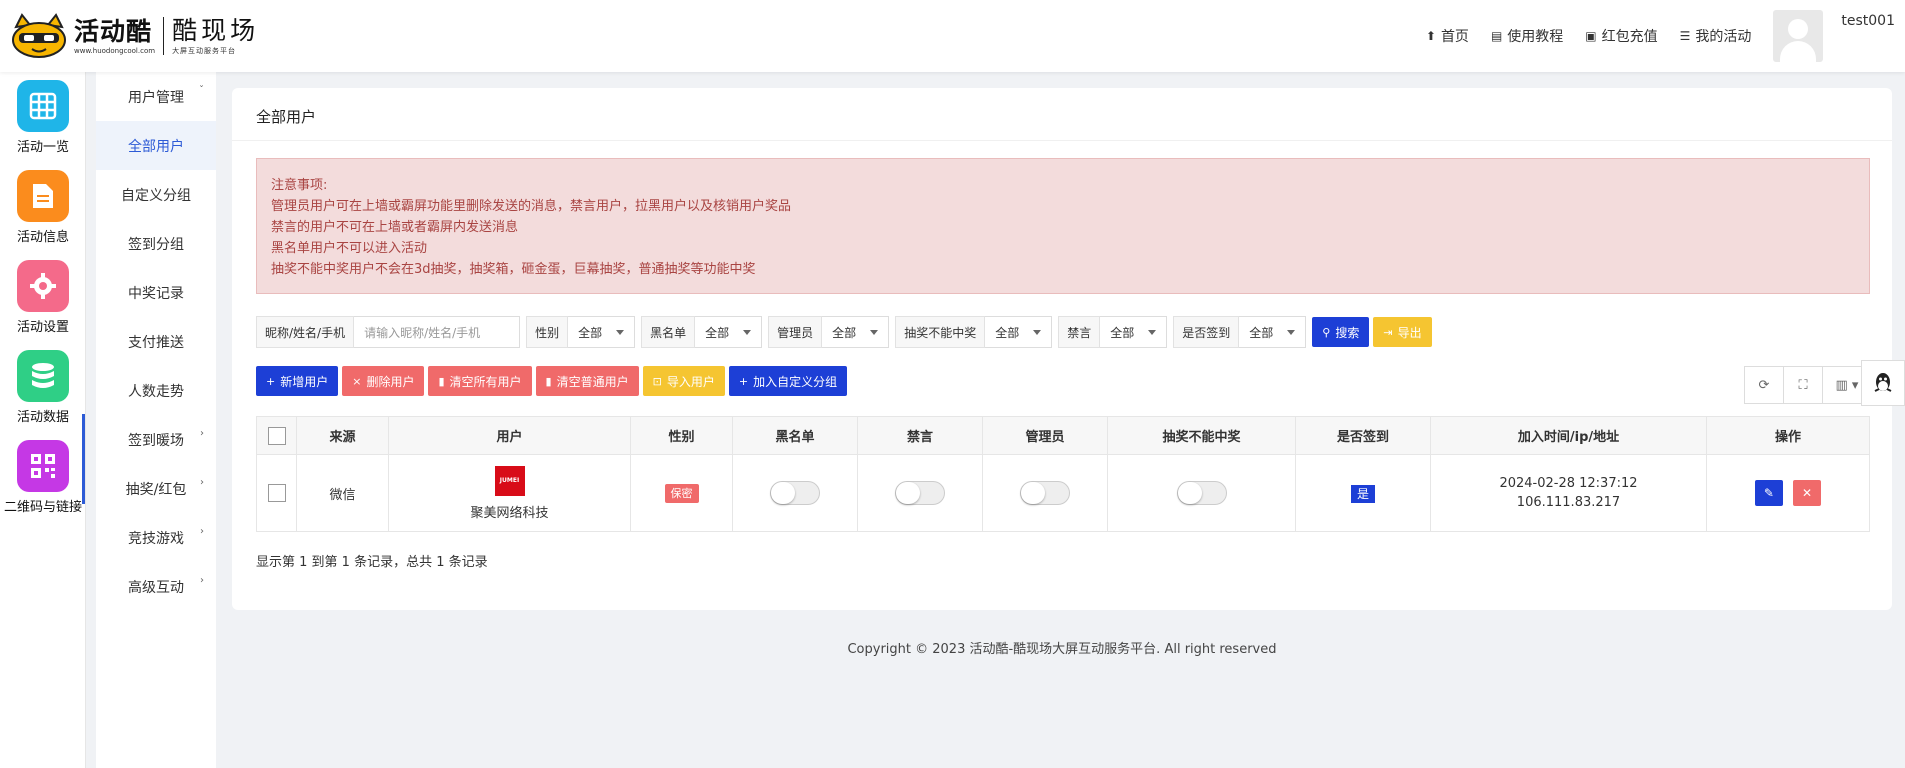  What do you see at coordinates (856, 332) in the screenshot?
I see `admin-select: 全部` at bounding box center [856, 332].